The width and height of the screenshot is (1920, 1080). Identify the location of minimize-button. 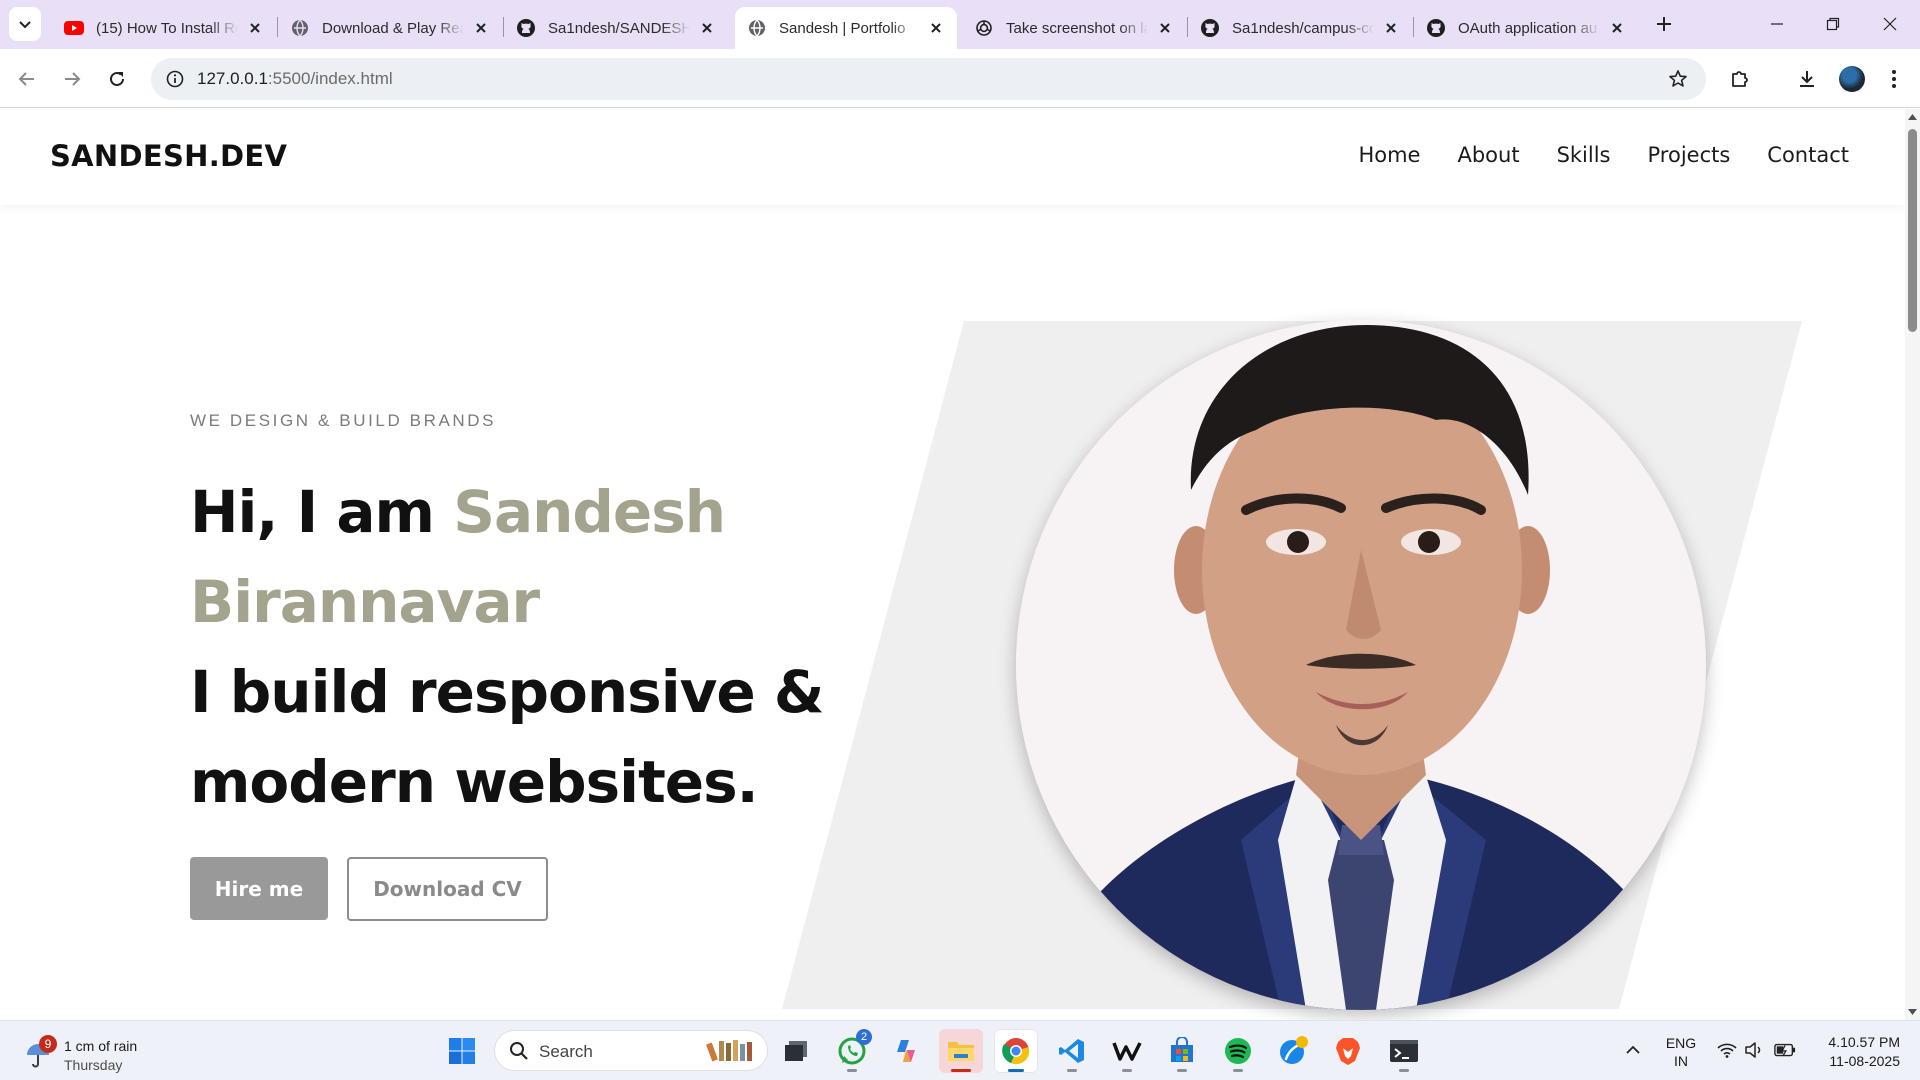
(1777, 24).